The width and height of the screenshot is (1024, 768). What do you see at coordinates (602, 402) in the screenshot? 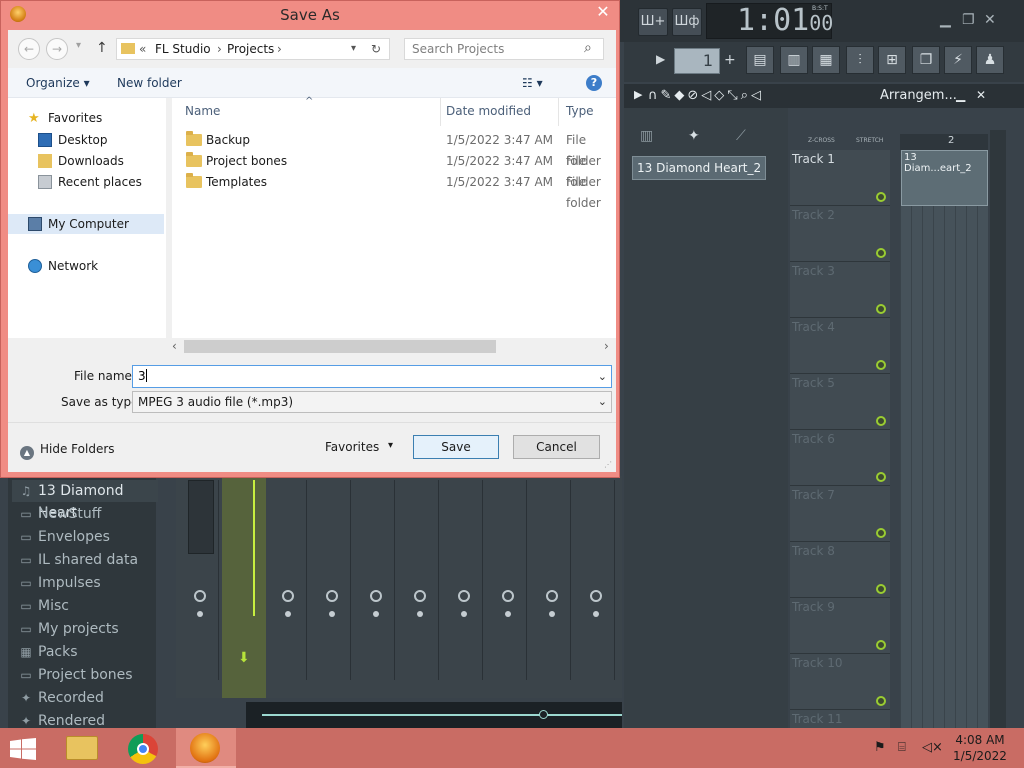
I see `save-as-type-dropdown-icon: ⌄` at bounding box center [602, 402].